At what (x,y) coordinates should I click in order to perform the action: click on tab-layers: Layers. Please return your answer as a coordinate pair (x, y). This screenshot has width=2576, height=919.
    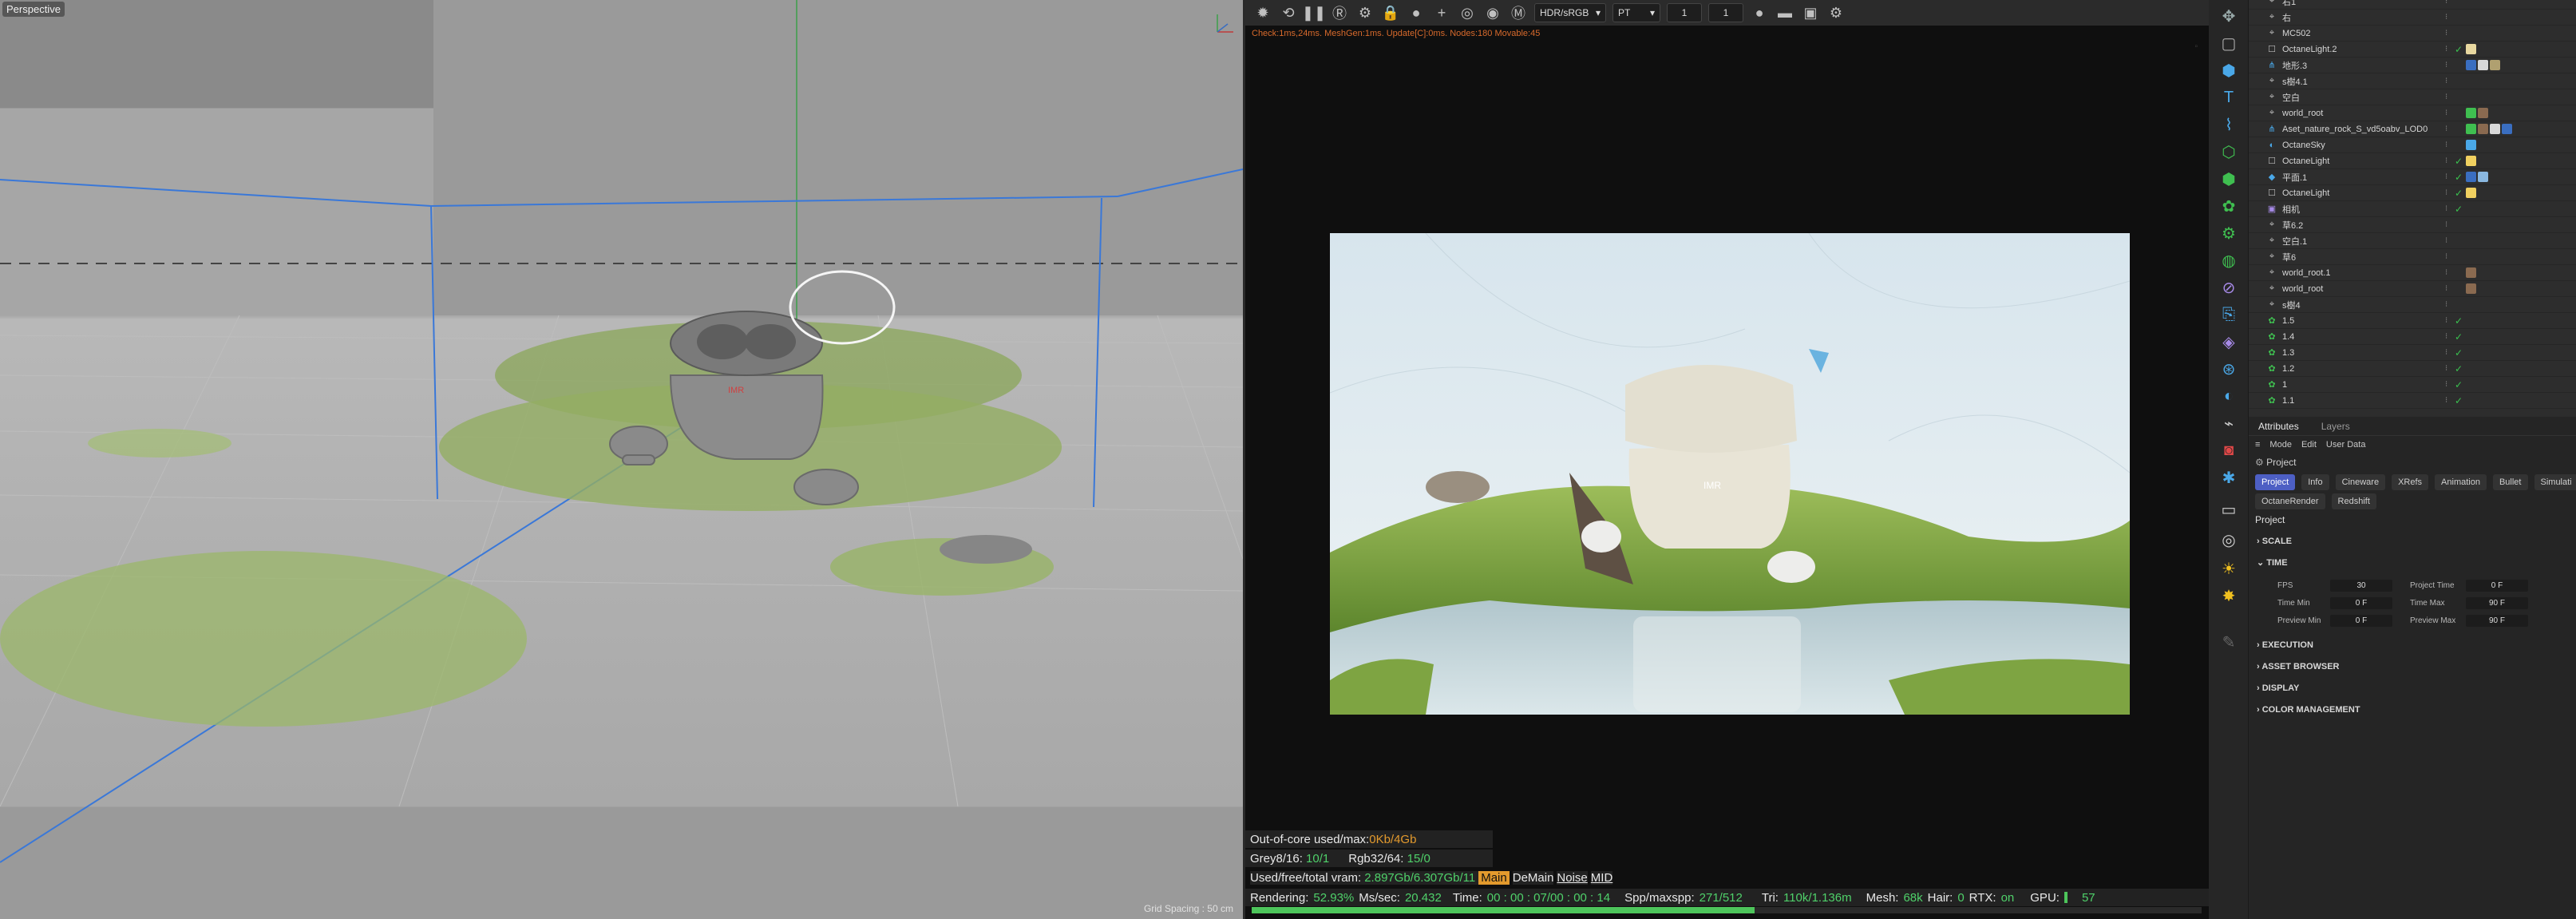
    Looking at the image, I should click on (2335, 426).